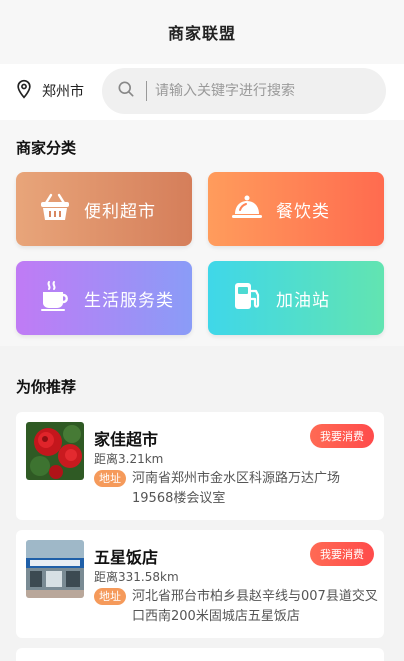 The width and height of the screenshot is (404, 661). Describe the element at coordinates (236, 488) in the screenshot. I see `merchant-address: 河南省郑州市金水区科源路万达广场19568楼会议室` at that location.